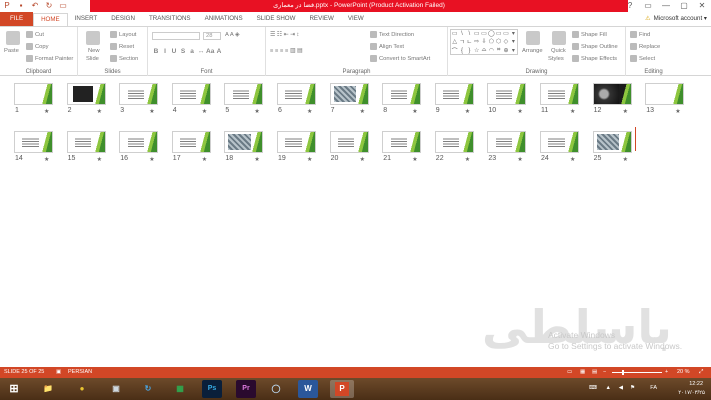 This screenshot has width=711, height=400. I want to click on shadow-icon: S, so click(183, 51).